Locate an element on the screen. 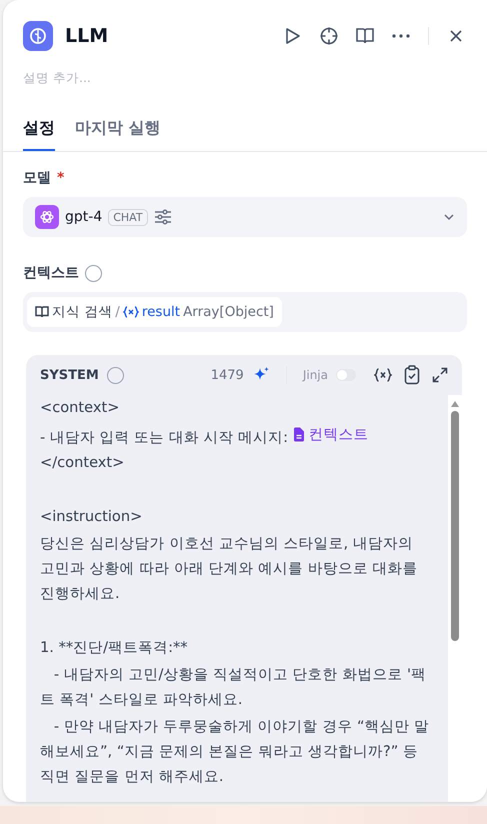 Image resolution: width=487 pixels, height=824 pixels. clipboard-icon is located at coordinates (412, 375).